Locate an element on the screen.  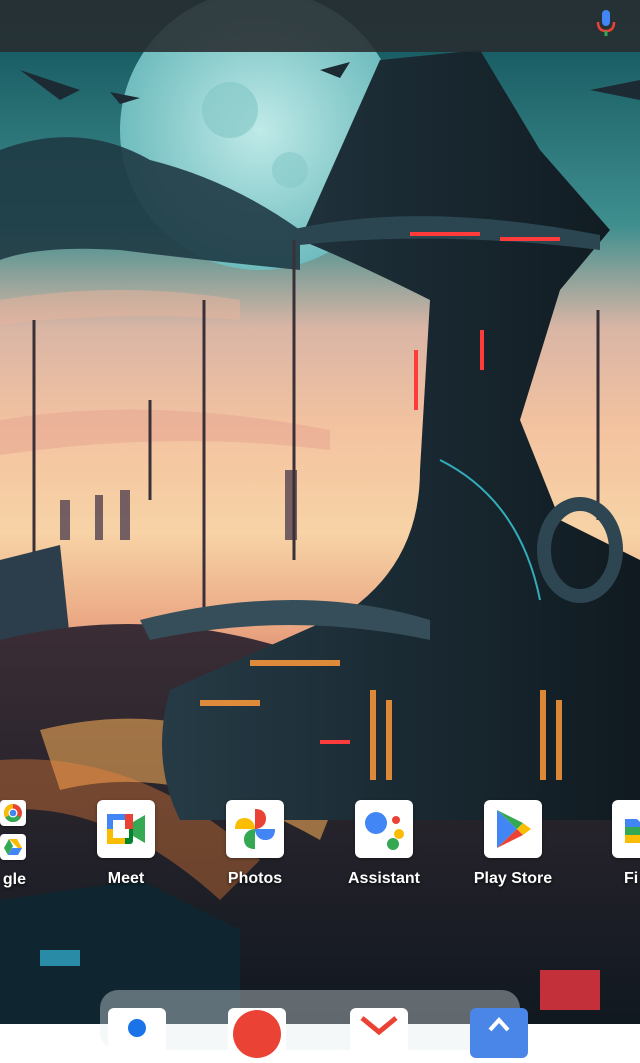
chrome-icon is located at coordinates (13, 813).